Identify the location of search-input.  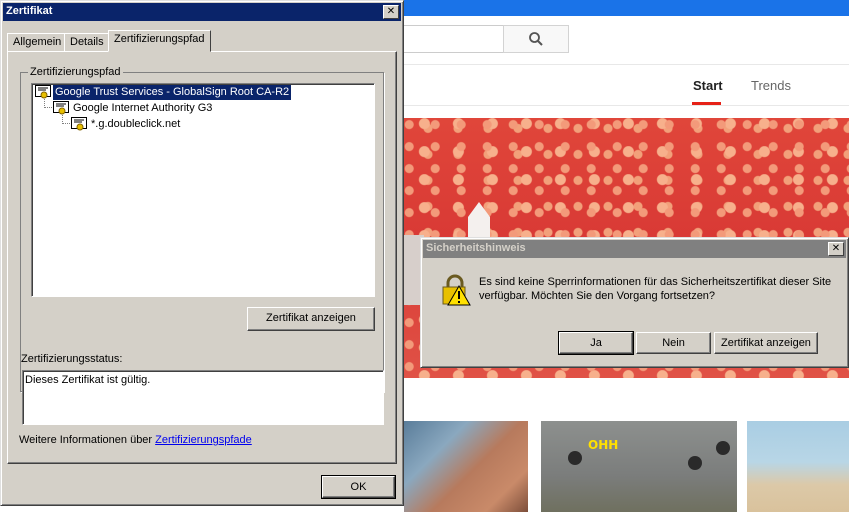
(454, 39).